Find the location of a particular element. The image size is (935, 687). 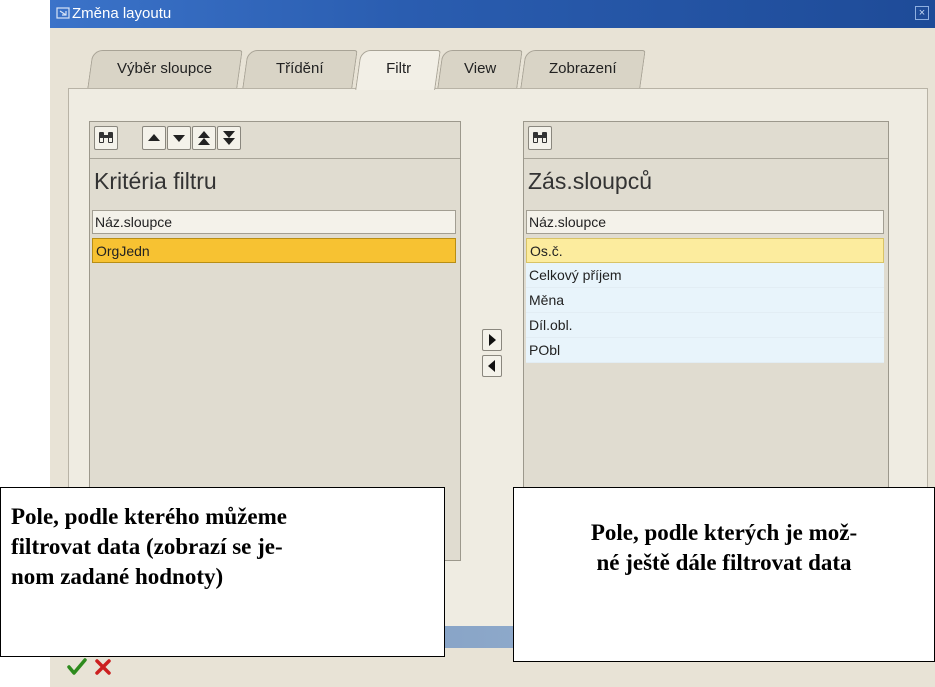

move-up-button is located at coordinates (154, 138).